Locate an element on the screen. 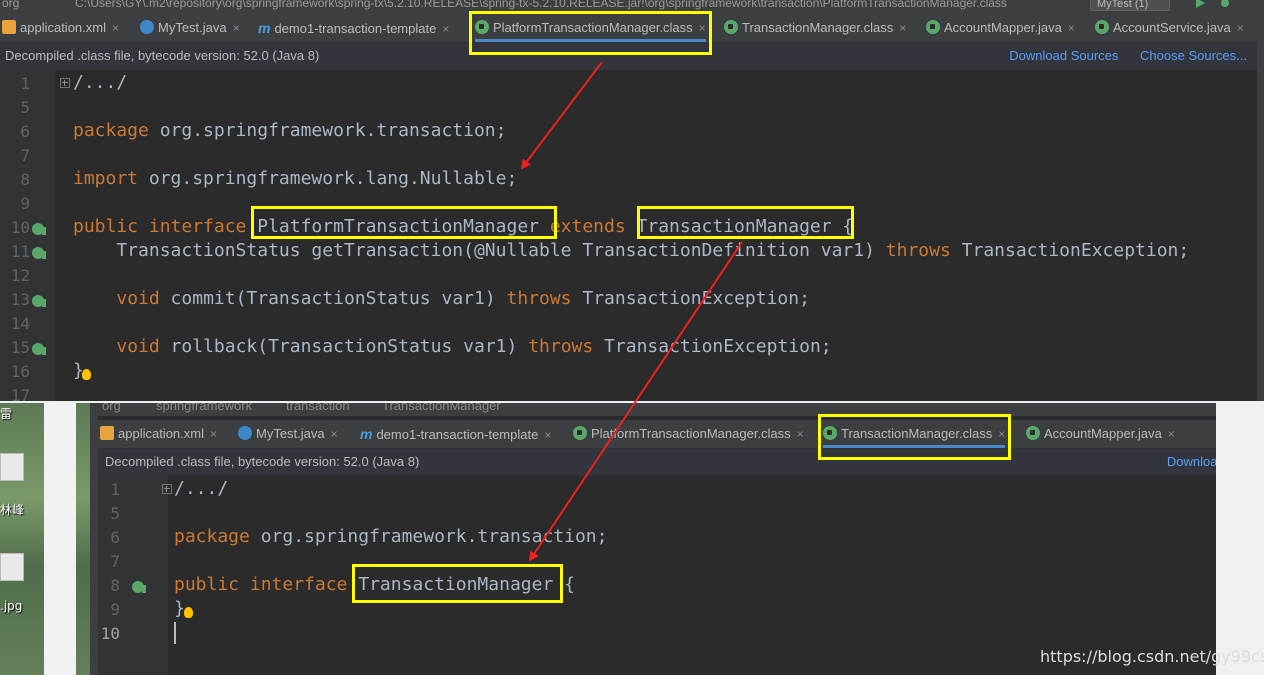 The height and width of the screenshot is (675, 1264). debug-icon is located at coordinates (1225, 4).